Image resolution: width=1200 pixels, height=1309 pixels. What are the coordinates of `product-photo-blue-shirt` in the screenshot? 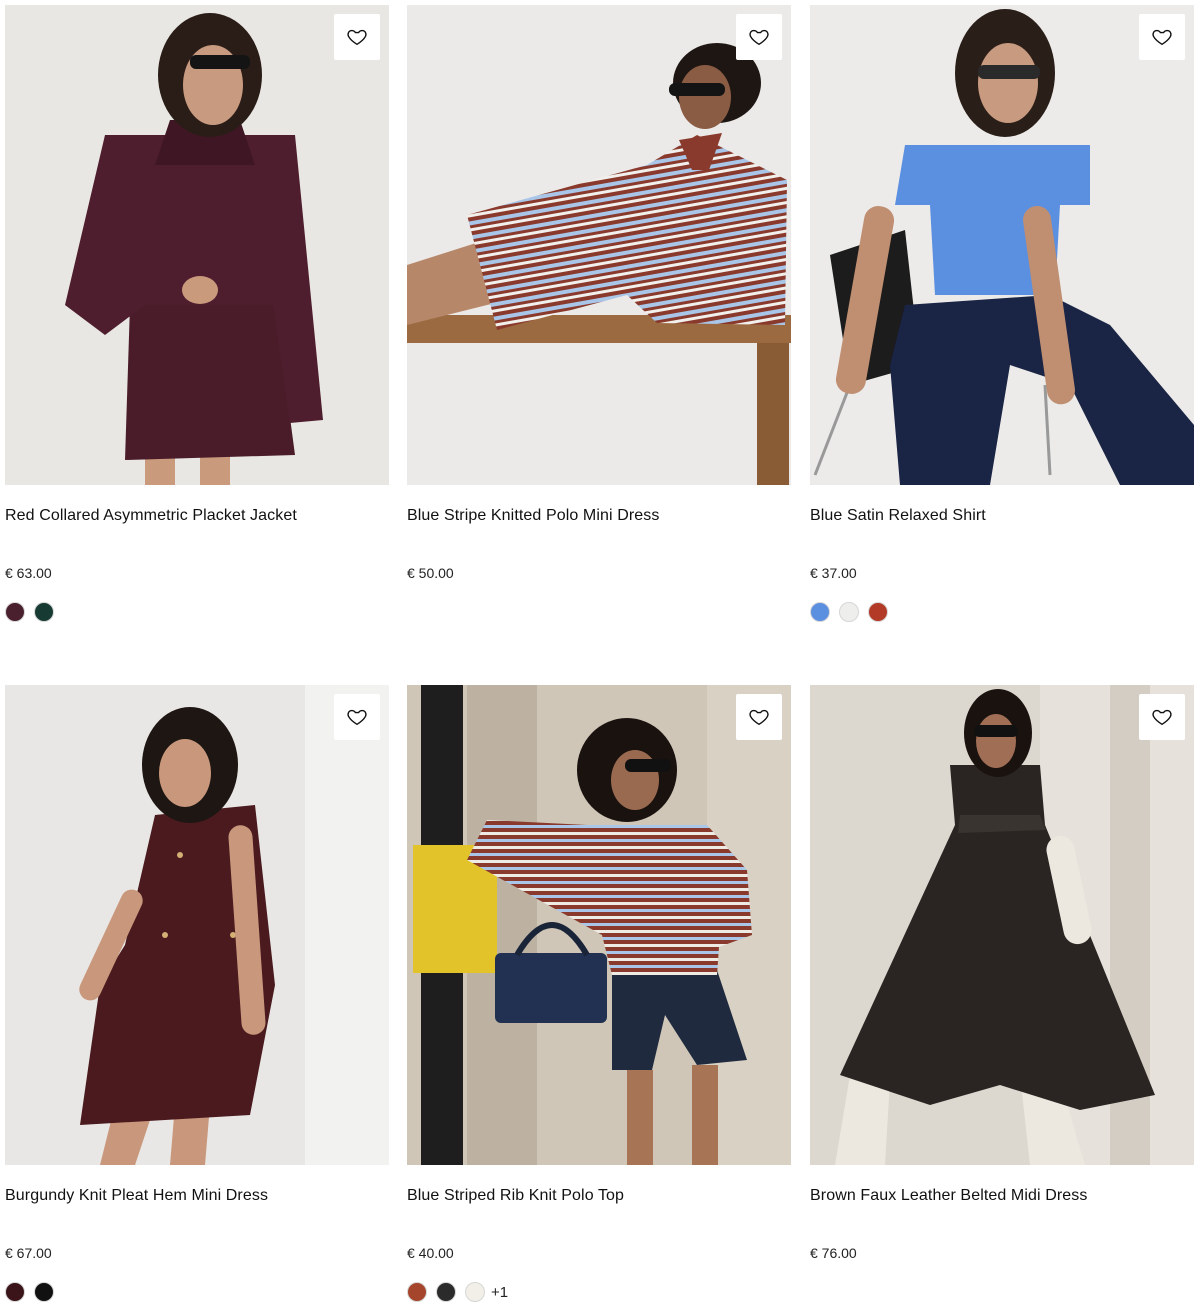 It's located at (1002, 245).